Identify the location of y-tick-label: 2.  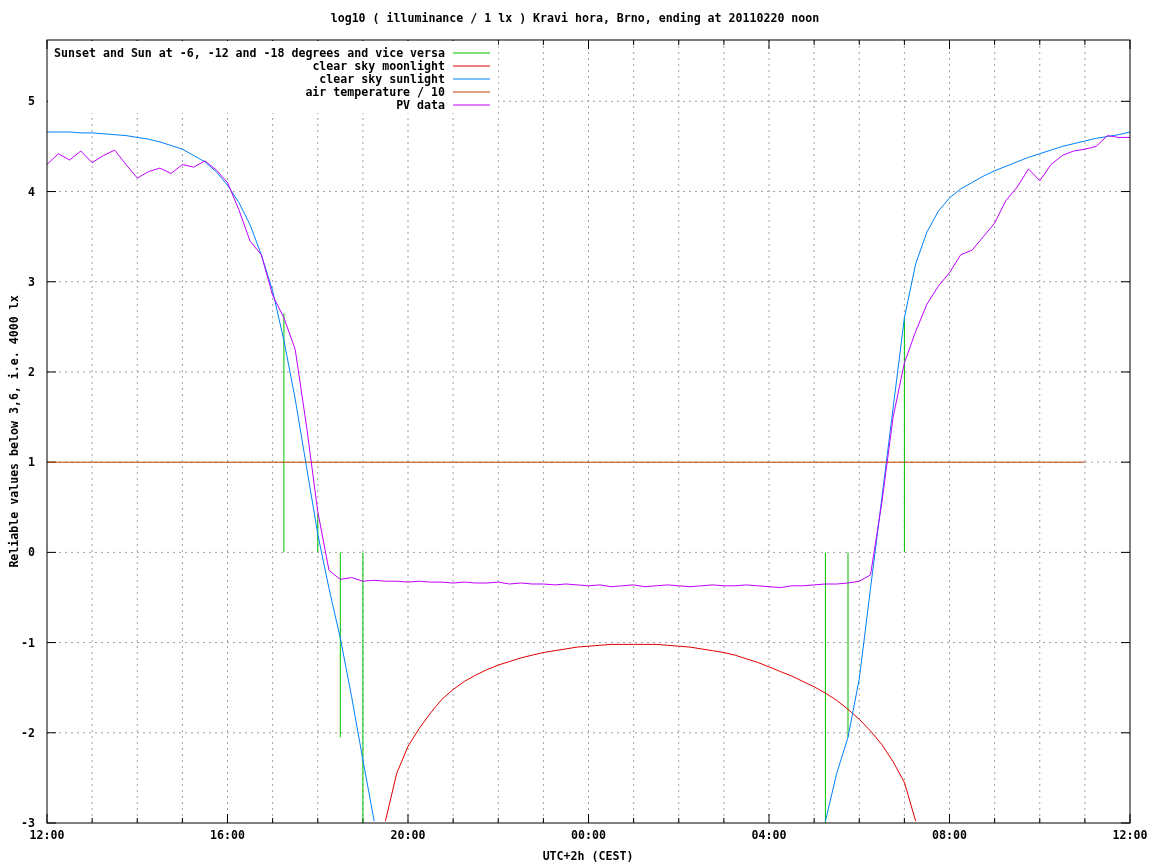
(31, 371).